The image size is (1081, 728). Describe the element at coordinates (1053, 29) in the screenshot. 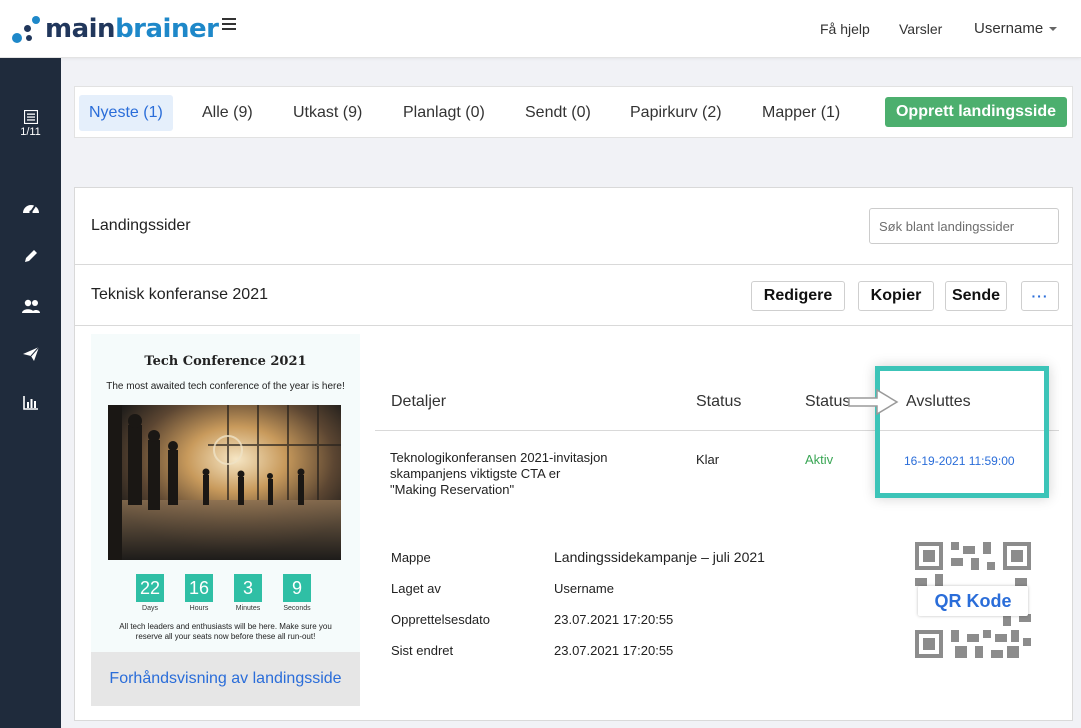

I see `chevron-down-icon` at that location.